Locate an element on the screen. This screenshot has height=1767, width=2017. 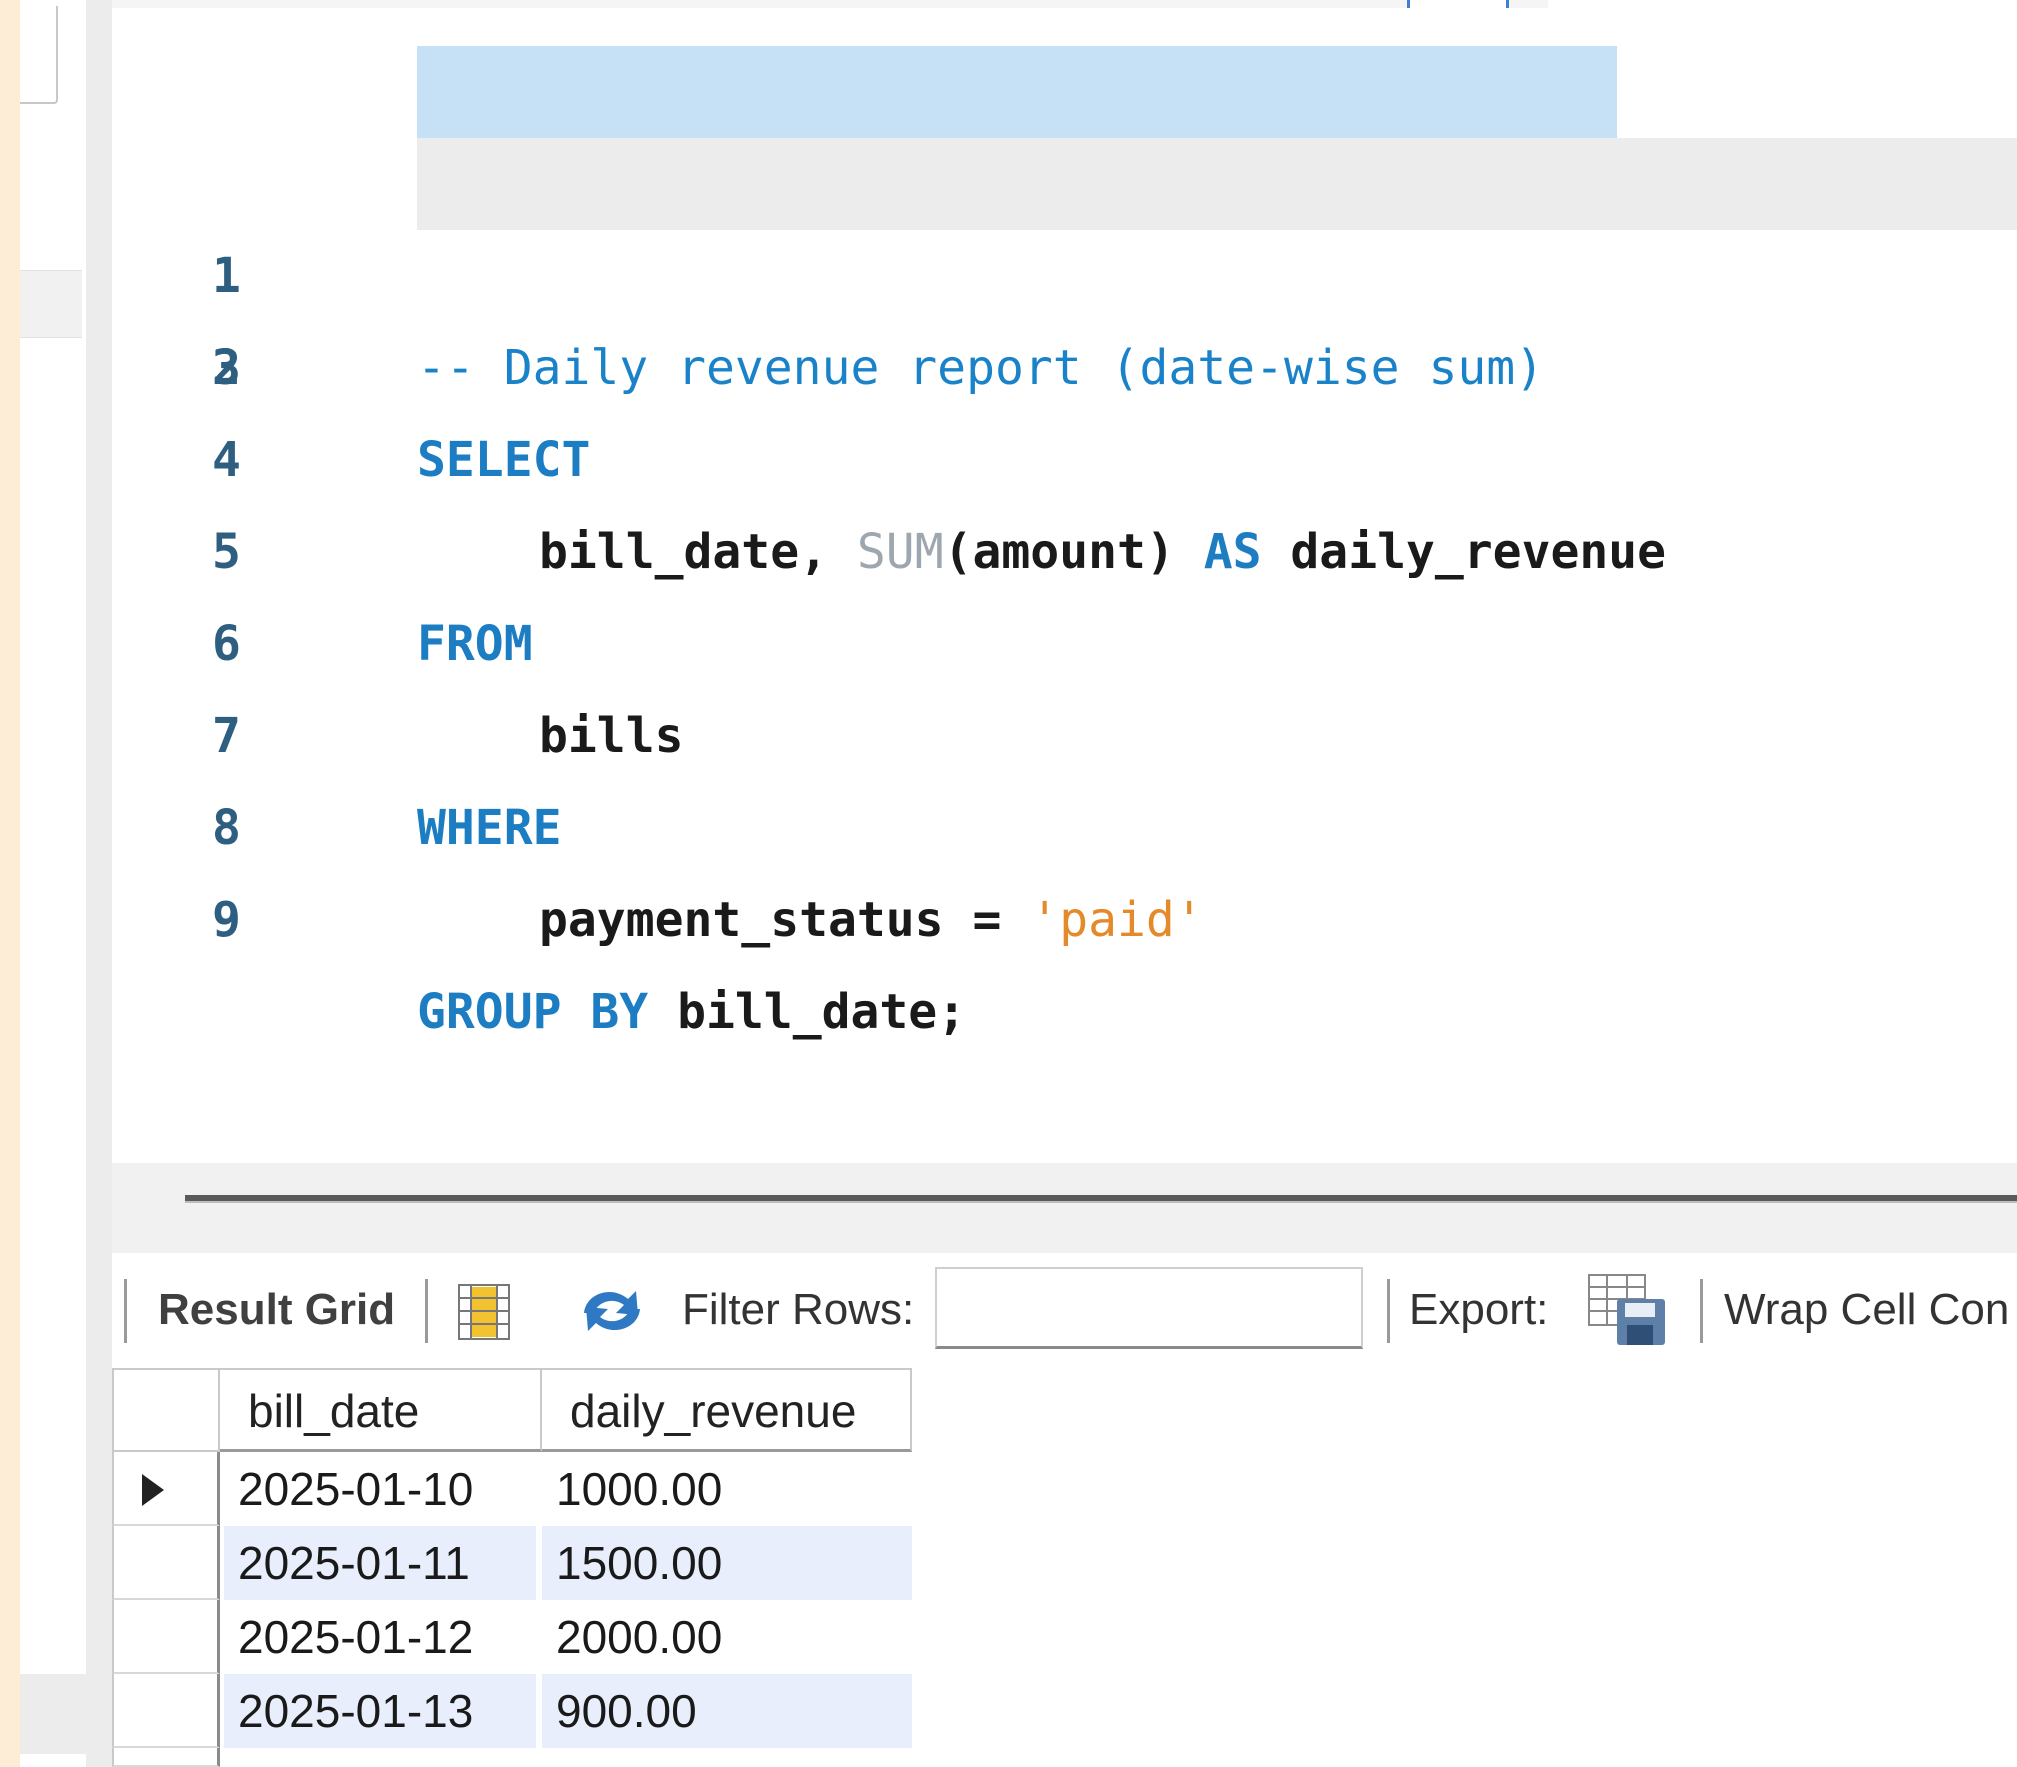
cell-daily-revenue: 1000.00 is located at coordinates (727, 1489).